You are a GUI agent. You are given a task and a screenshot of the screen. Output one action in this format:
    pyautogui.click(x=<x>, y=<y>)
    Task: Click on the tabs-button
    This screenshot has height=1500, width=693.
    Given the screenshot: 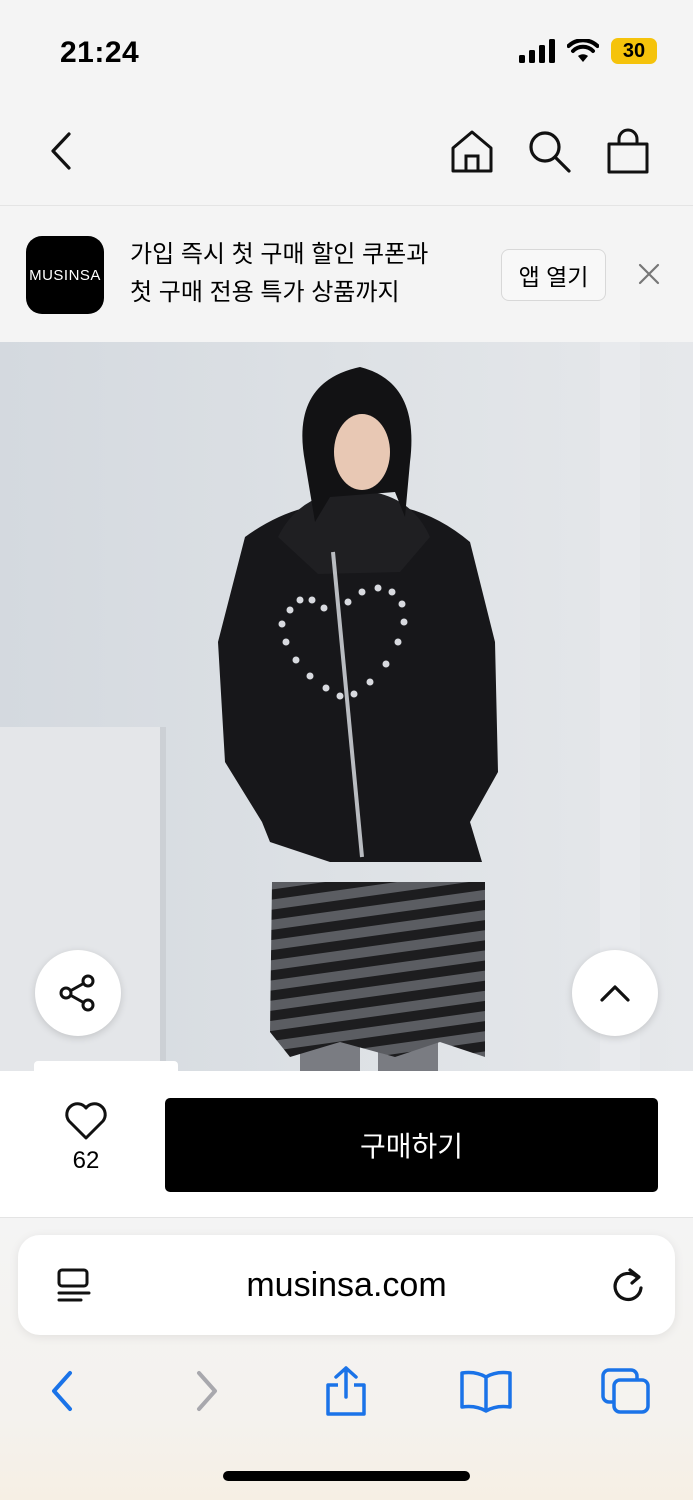 What is the action you would take?
    pyautogui.click(x=626, y=1391)
    